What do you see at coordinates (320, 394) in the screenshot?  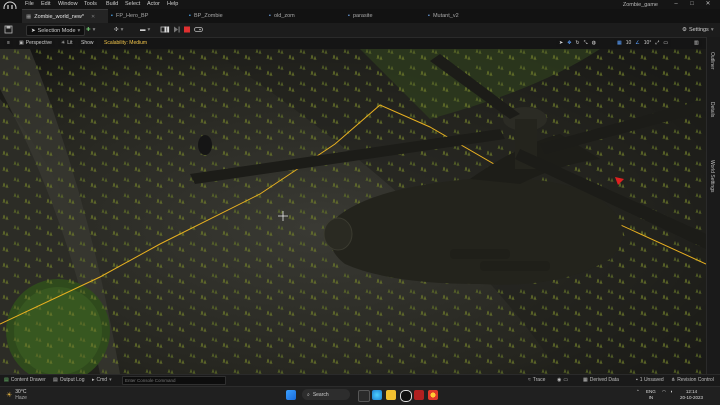 I see `search-label: Search` at bounding box center [320, 394].